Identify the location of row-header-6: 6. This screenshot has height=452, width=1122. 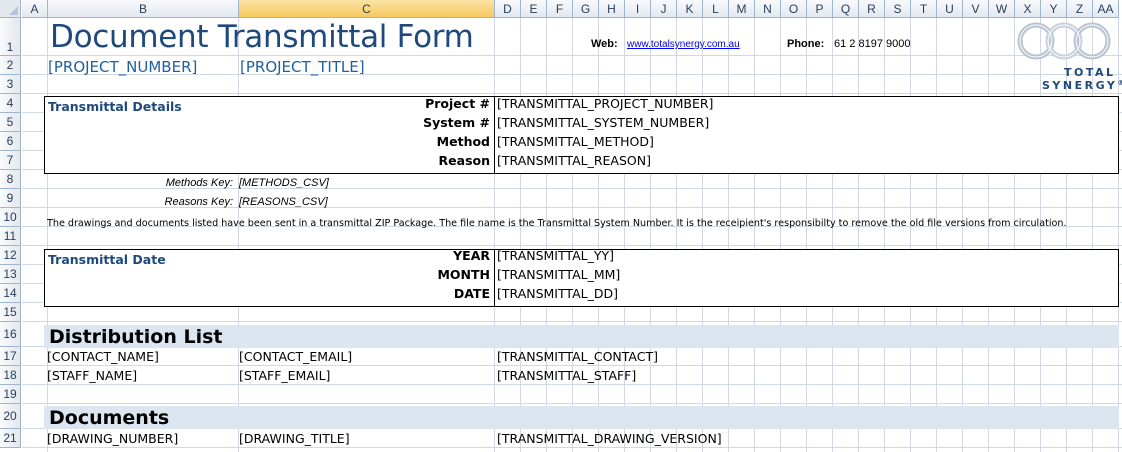
(10, 141).